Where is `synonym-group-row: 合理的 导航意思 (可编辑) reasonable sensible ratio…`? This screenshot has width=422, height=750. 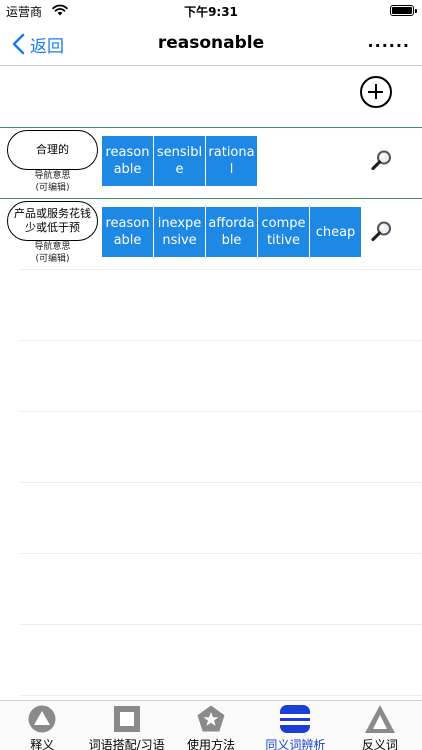
synonym-group-row: 合理的 导航意思 (可编辑) reasonable sensible ratio… is located at coordinates (211, 163).